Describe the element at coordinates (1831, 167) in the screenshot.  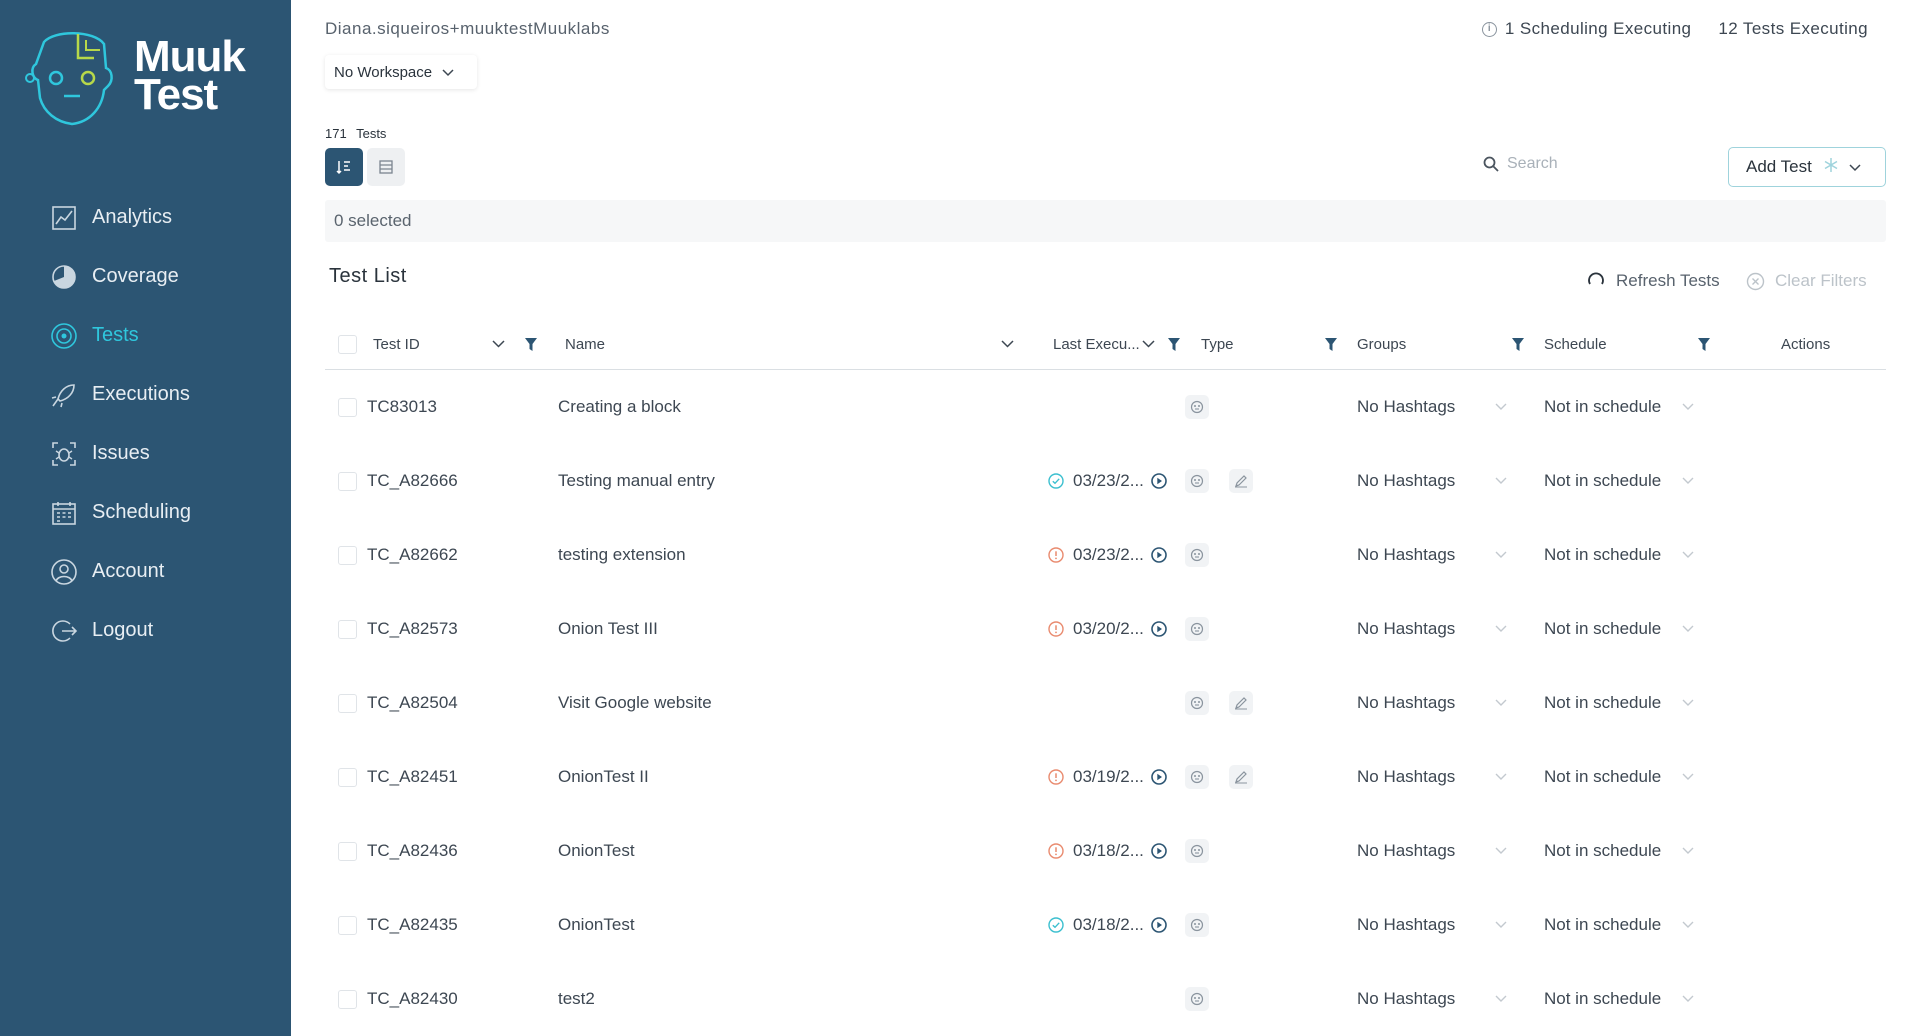
I see `snowflake-icon` at that location.